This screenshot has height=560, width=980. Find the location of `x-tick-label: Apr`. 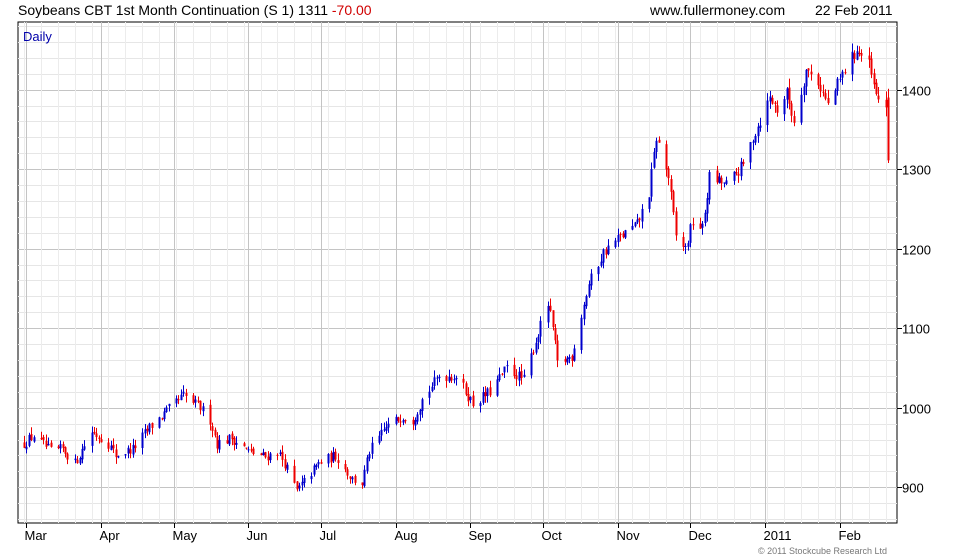

x-tick-label: Apr is located at coordinates (110, 535).